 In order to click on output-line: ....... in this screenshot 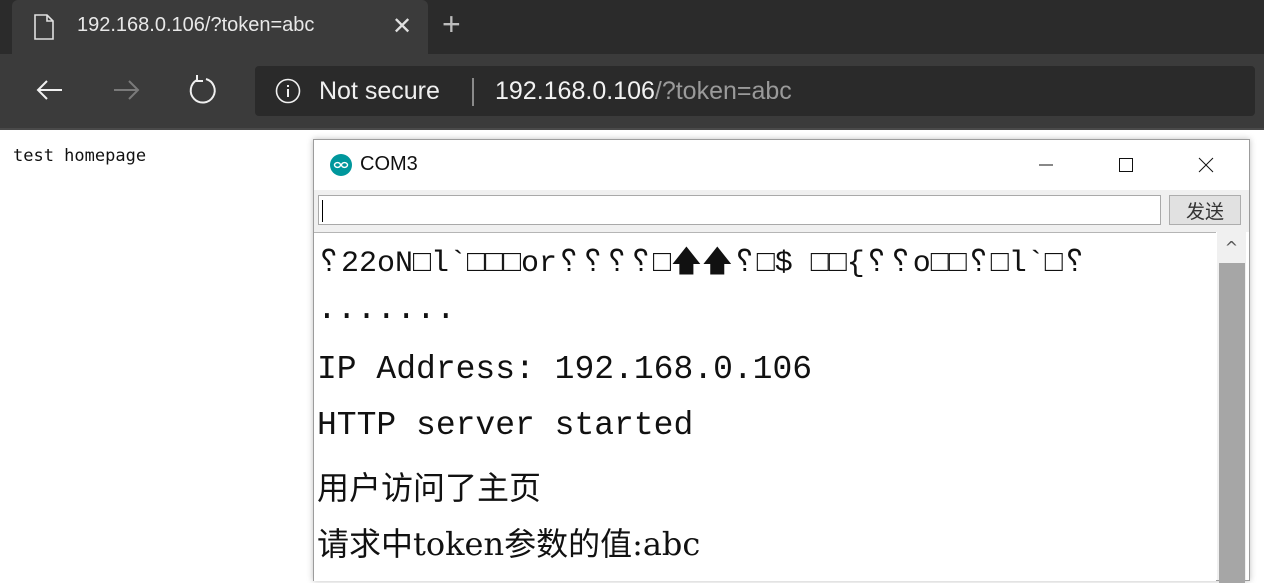, I will do `click(386, 309)`.